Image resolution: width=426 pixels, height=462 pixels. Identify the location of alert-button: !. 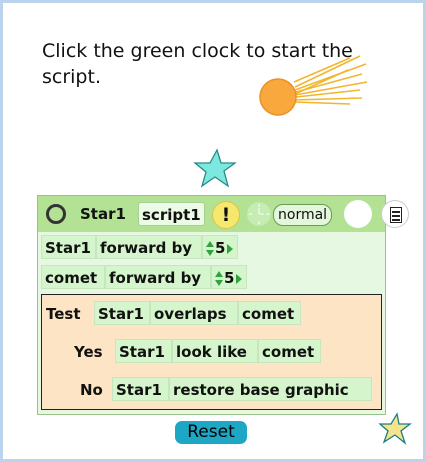
(226, 215).